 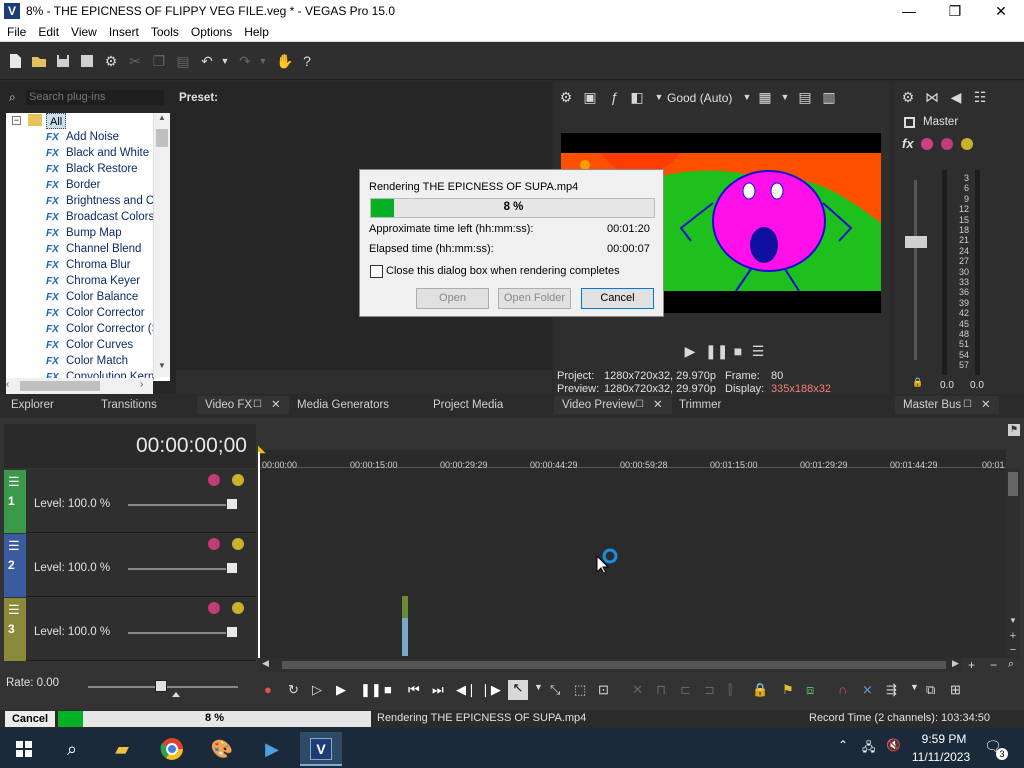 I want to click on go-to-start-icon: ⏮, so click(x=414, y=690).